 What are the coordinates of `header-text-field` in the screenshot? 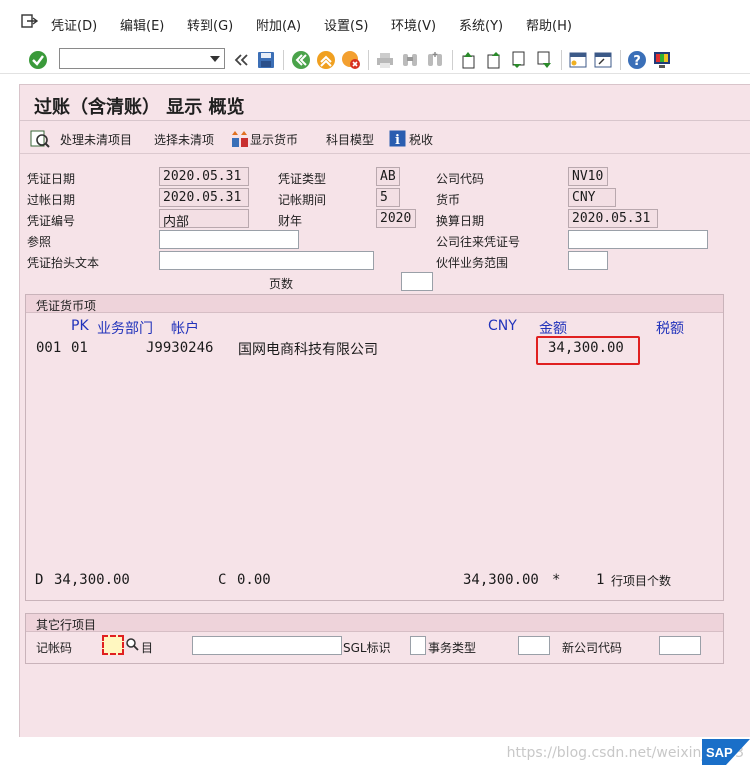 It's located at (266, 260).